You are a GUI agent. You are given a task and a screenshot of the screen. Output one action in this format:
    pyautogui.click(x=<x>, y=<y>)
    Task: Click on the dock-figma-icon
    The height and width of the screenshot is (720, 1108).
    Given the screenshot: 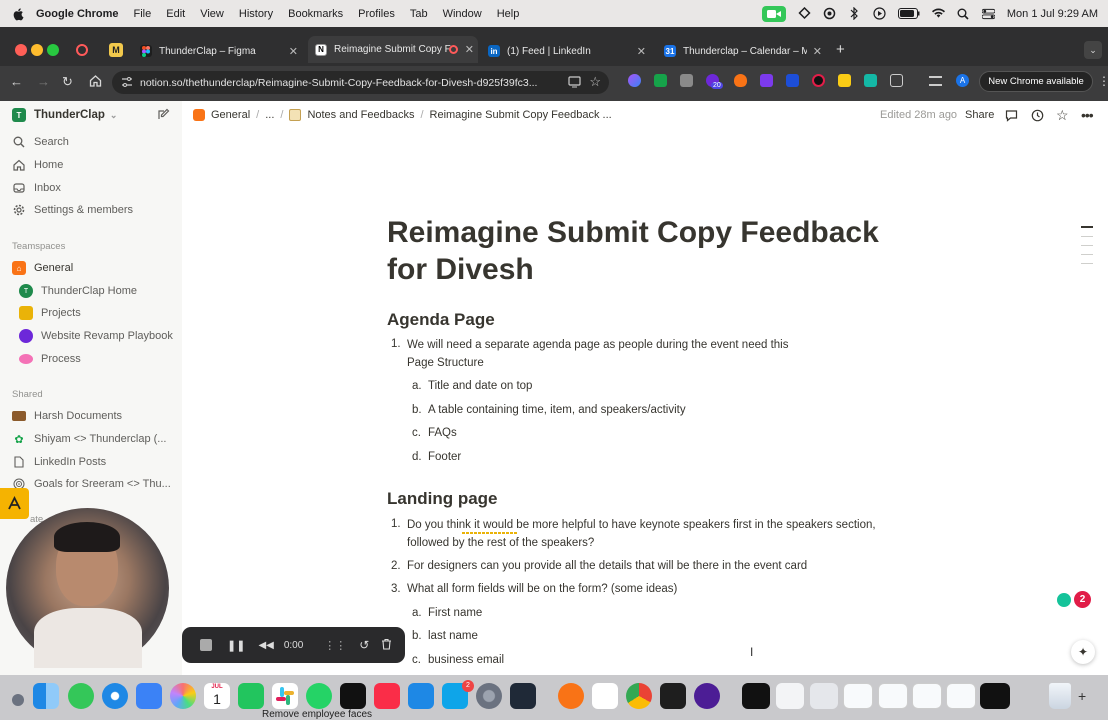 What is the action you would take?
    pyautogui.click(x=673, y=696)
    